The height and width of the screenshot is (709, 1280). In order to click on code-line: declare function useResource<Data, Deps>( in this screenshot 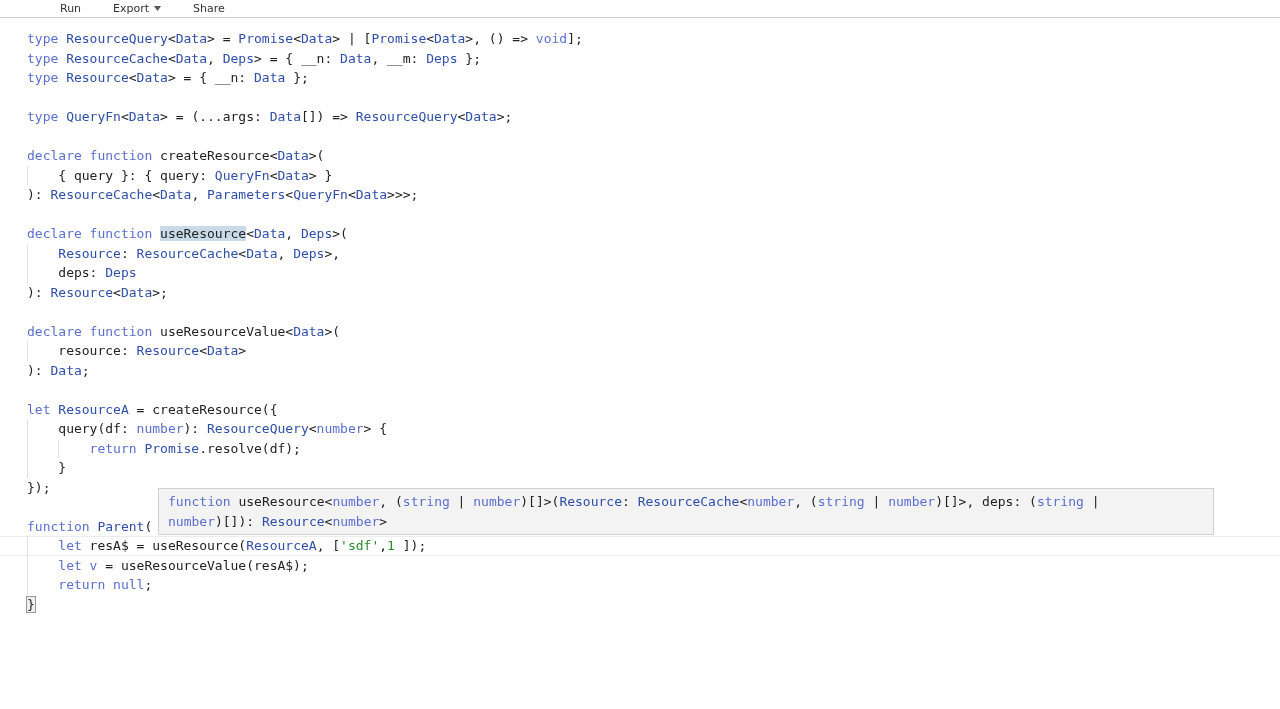, I will do `click(187, 233)`.